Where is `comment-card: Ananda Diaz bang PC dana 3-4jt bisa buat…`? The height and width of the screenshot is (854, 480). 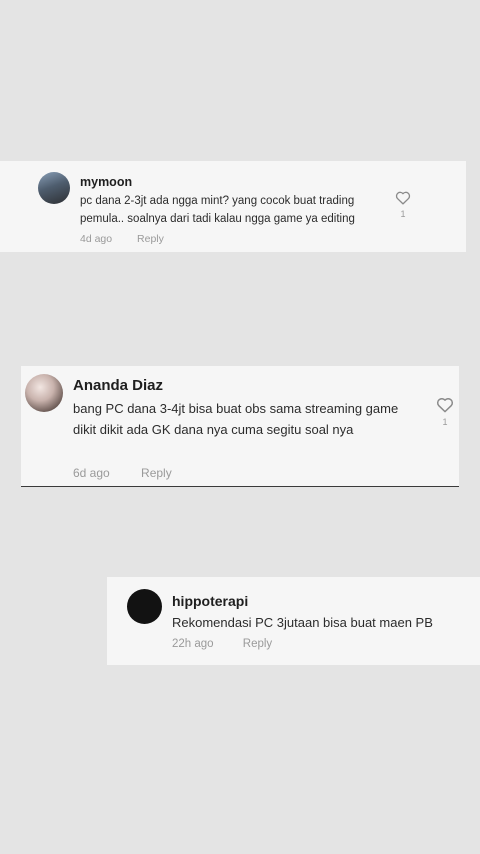
comment-card: Ananda Diaz bang PC dana 3-4jt bisa buat… is located at coordinates (240, 426).